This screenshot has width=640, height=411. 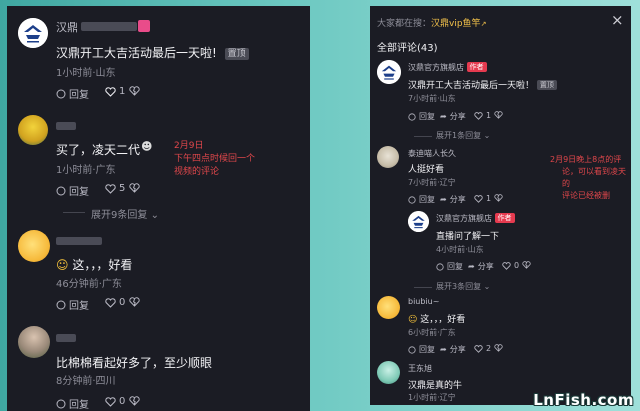 I want to click on search-arrow-icon: ↗, so click(x=483, y=24).